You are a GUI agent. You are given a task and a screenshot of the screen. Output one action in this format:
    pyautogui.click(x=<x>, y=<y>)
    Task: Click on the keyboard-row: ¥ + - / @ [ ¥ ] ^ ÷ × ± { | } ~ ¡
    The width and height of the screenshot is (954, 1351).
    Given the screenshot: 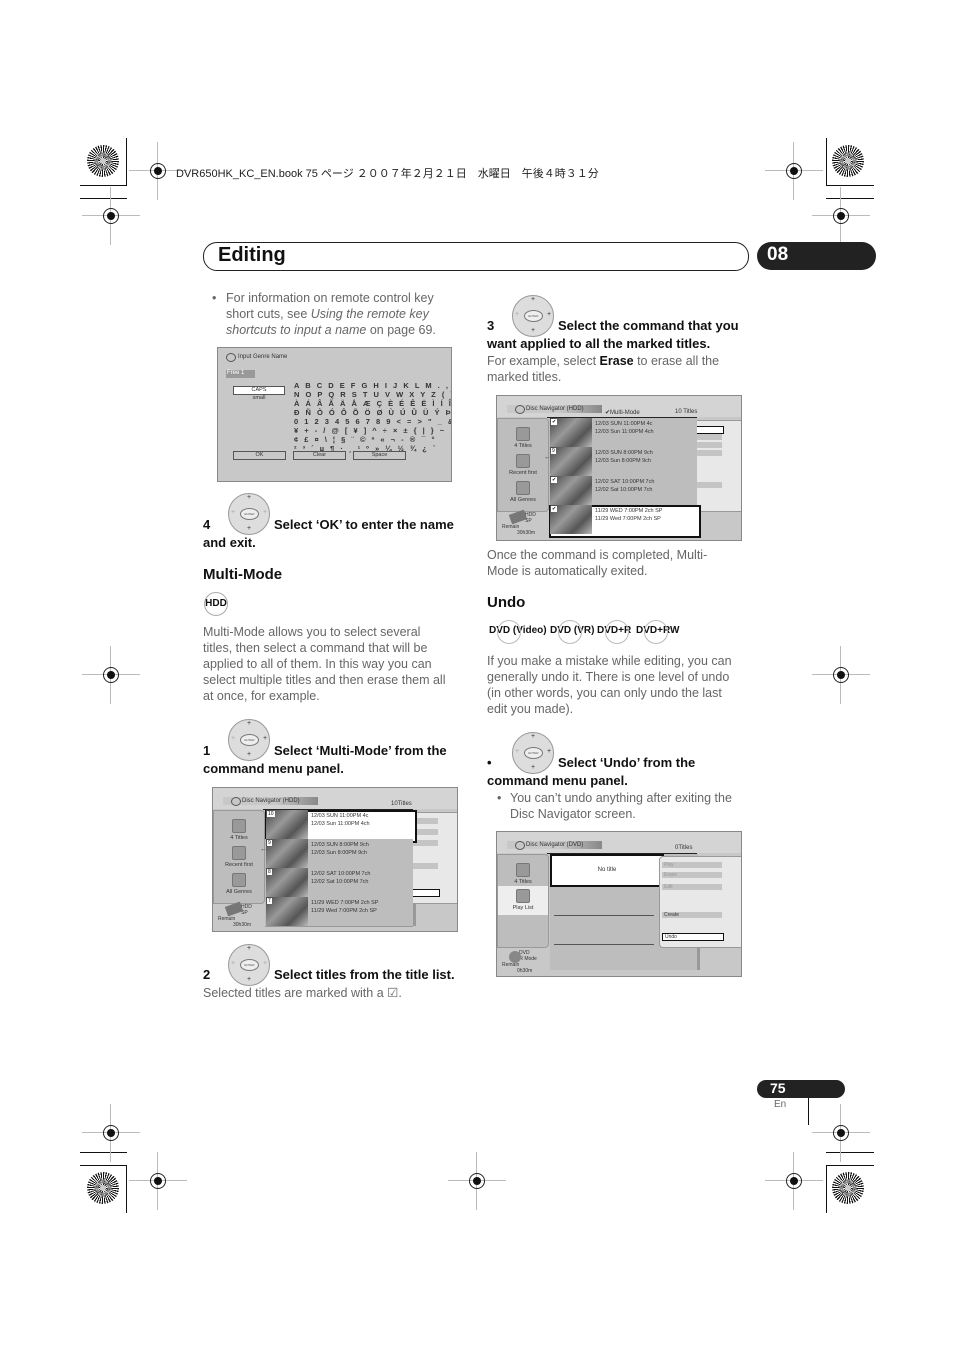 What is the action you would take?
    pyautogui.click(x=372, y=430)
    